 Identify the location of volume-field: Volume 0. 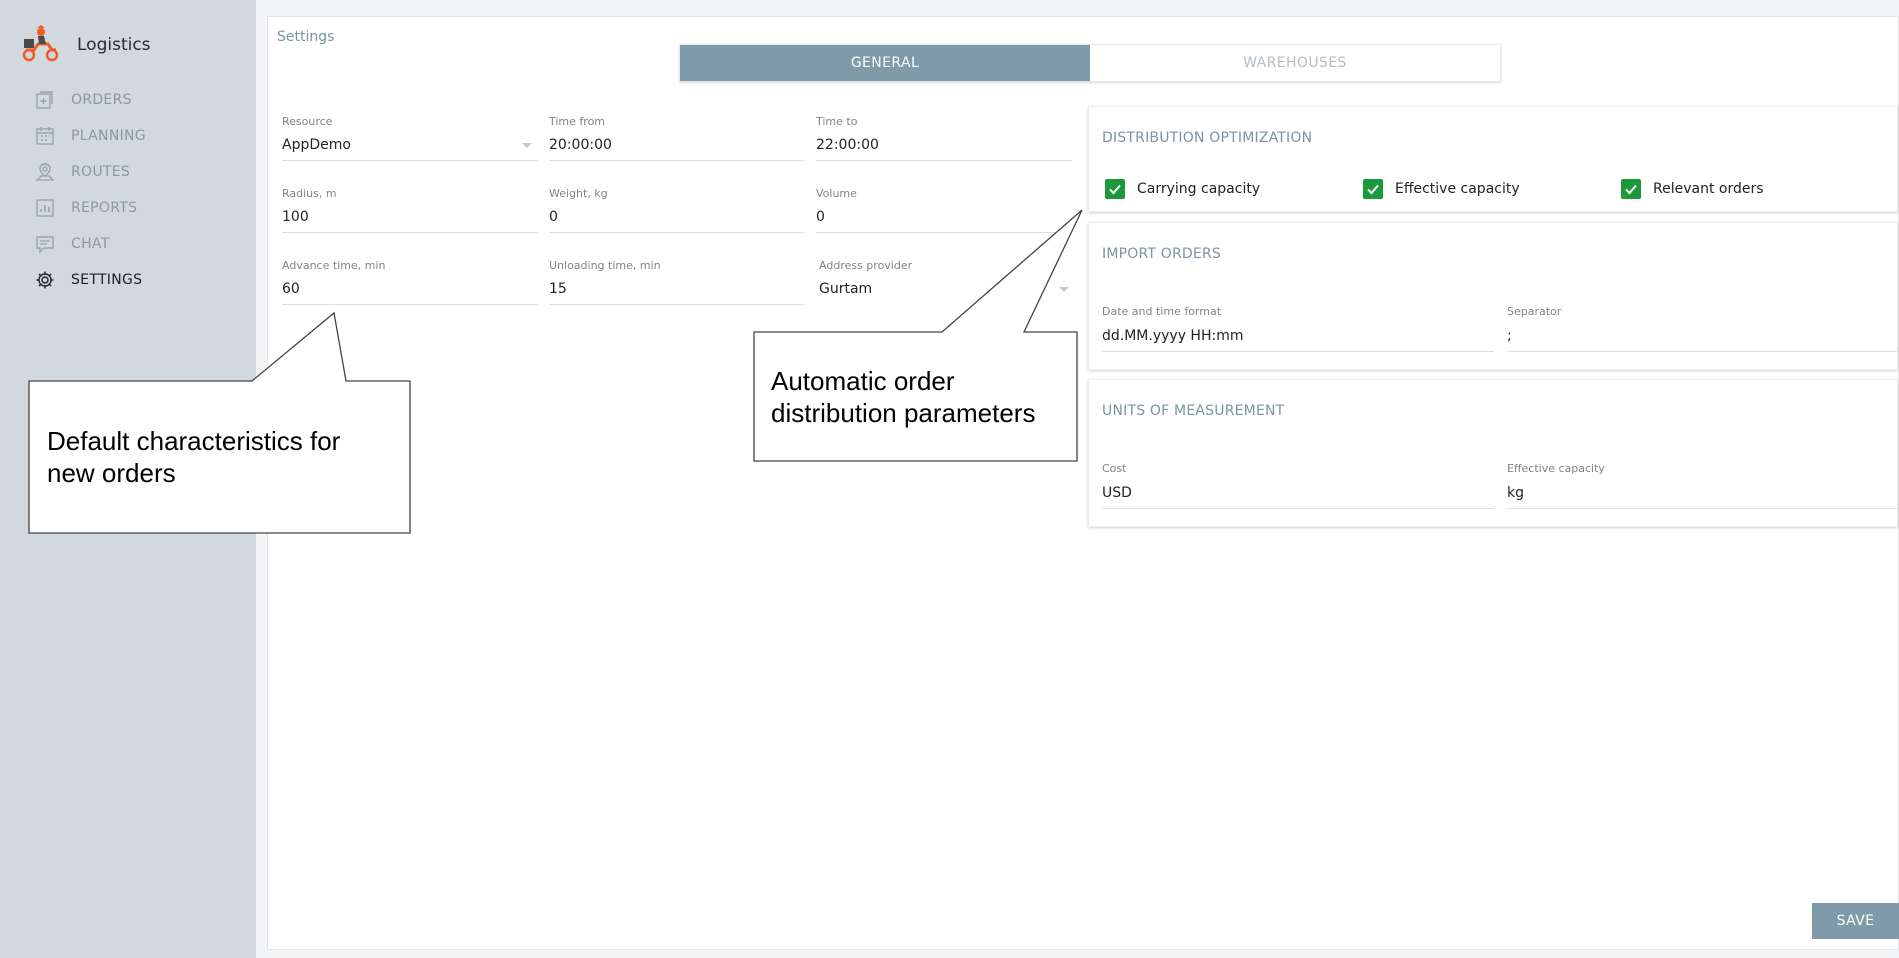
(944, 210).